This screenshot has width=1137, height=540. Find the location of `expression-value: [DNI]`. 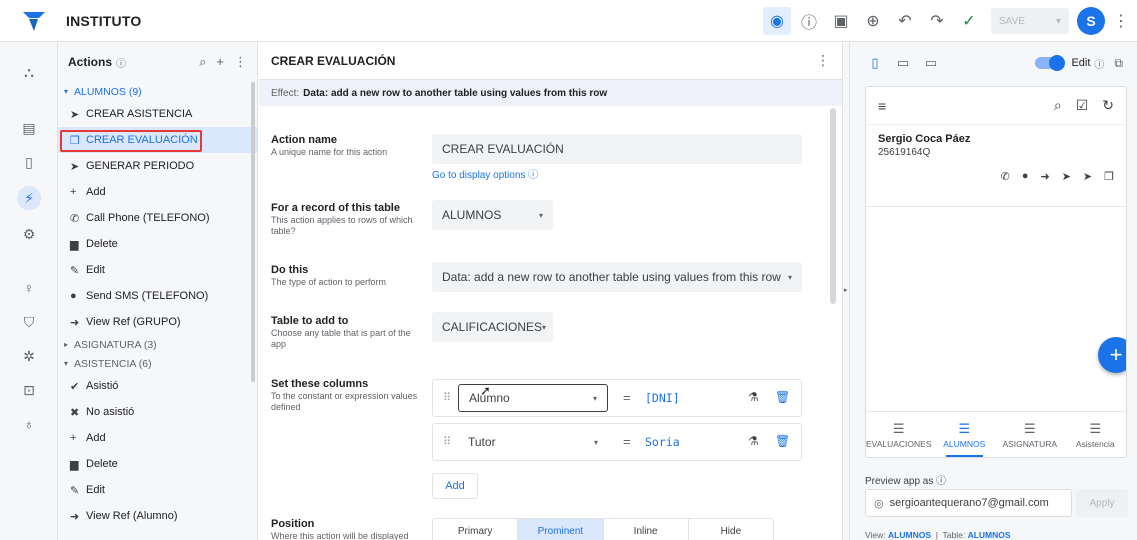

expression-value: [DNI] is located at coordinates (662, 398).